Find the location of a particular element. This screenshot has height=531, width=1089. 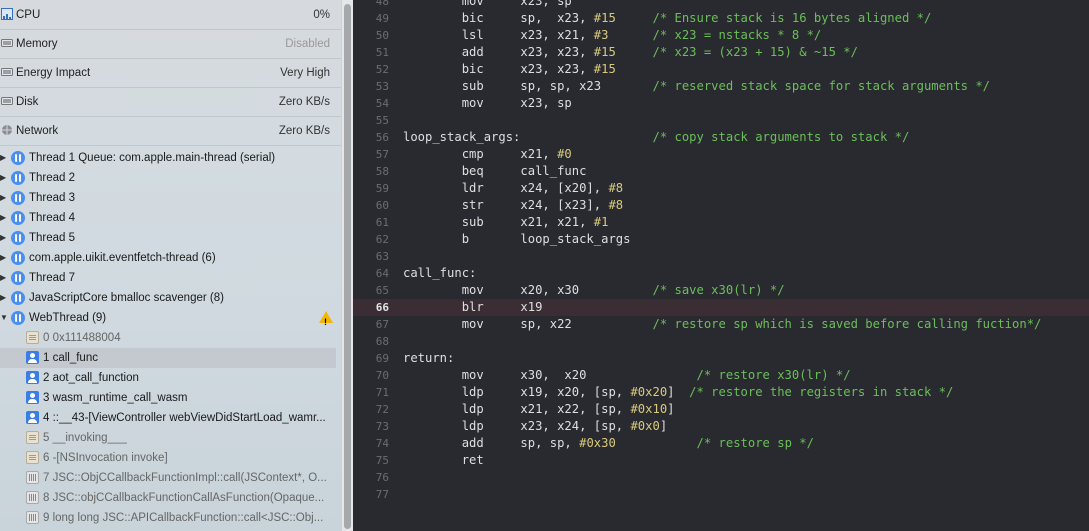

line-number: 67 is located at coordinates (371, 324).